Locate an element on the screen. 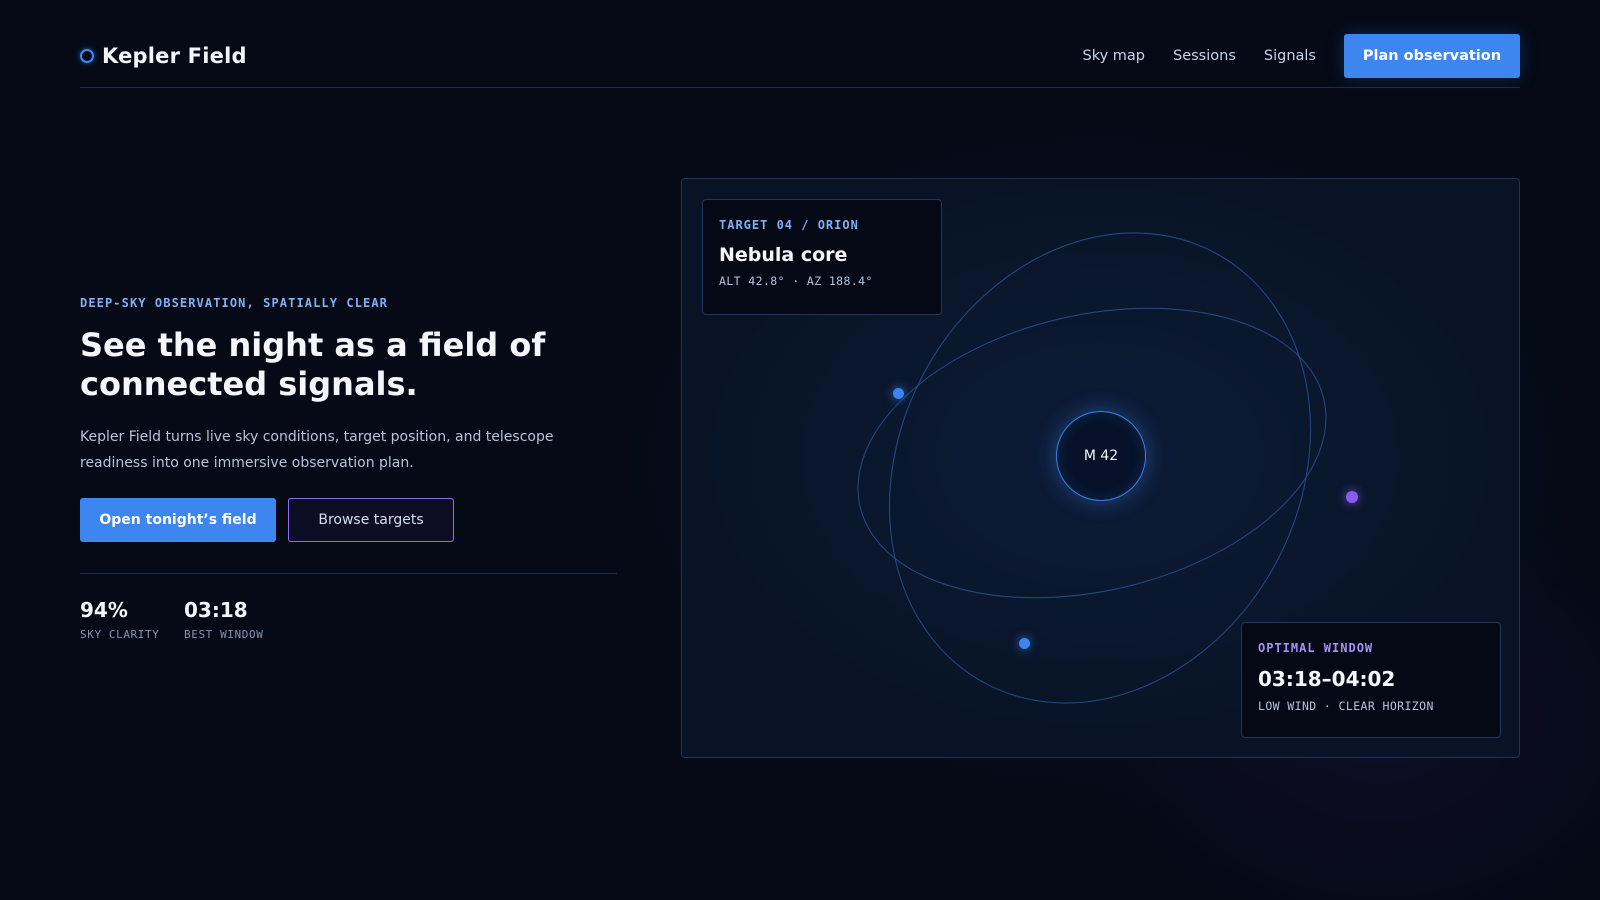 The image size is (1600, 900). stat-sky-clarity: 94% SKY CLARITY is located at coordinates (119, 619).